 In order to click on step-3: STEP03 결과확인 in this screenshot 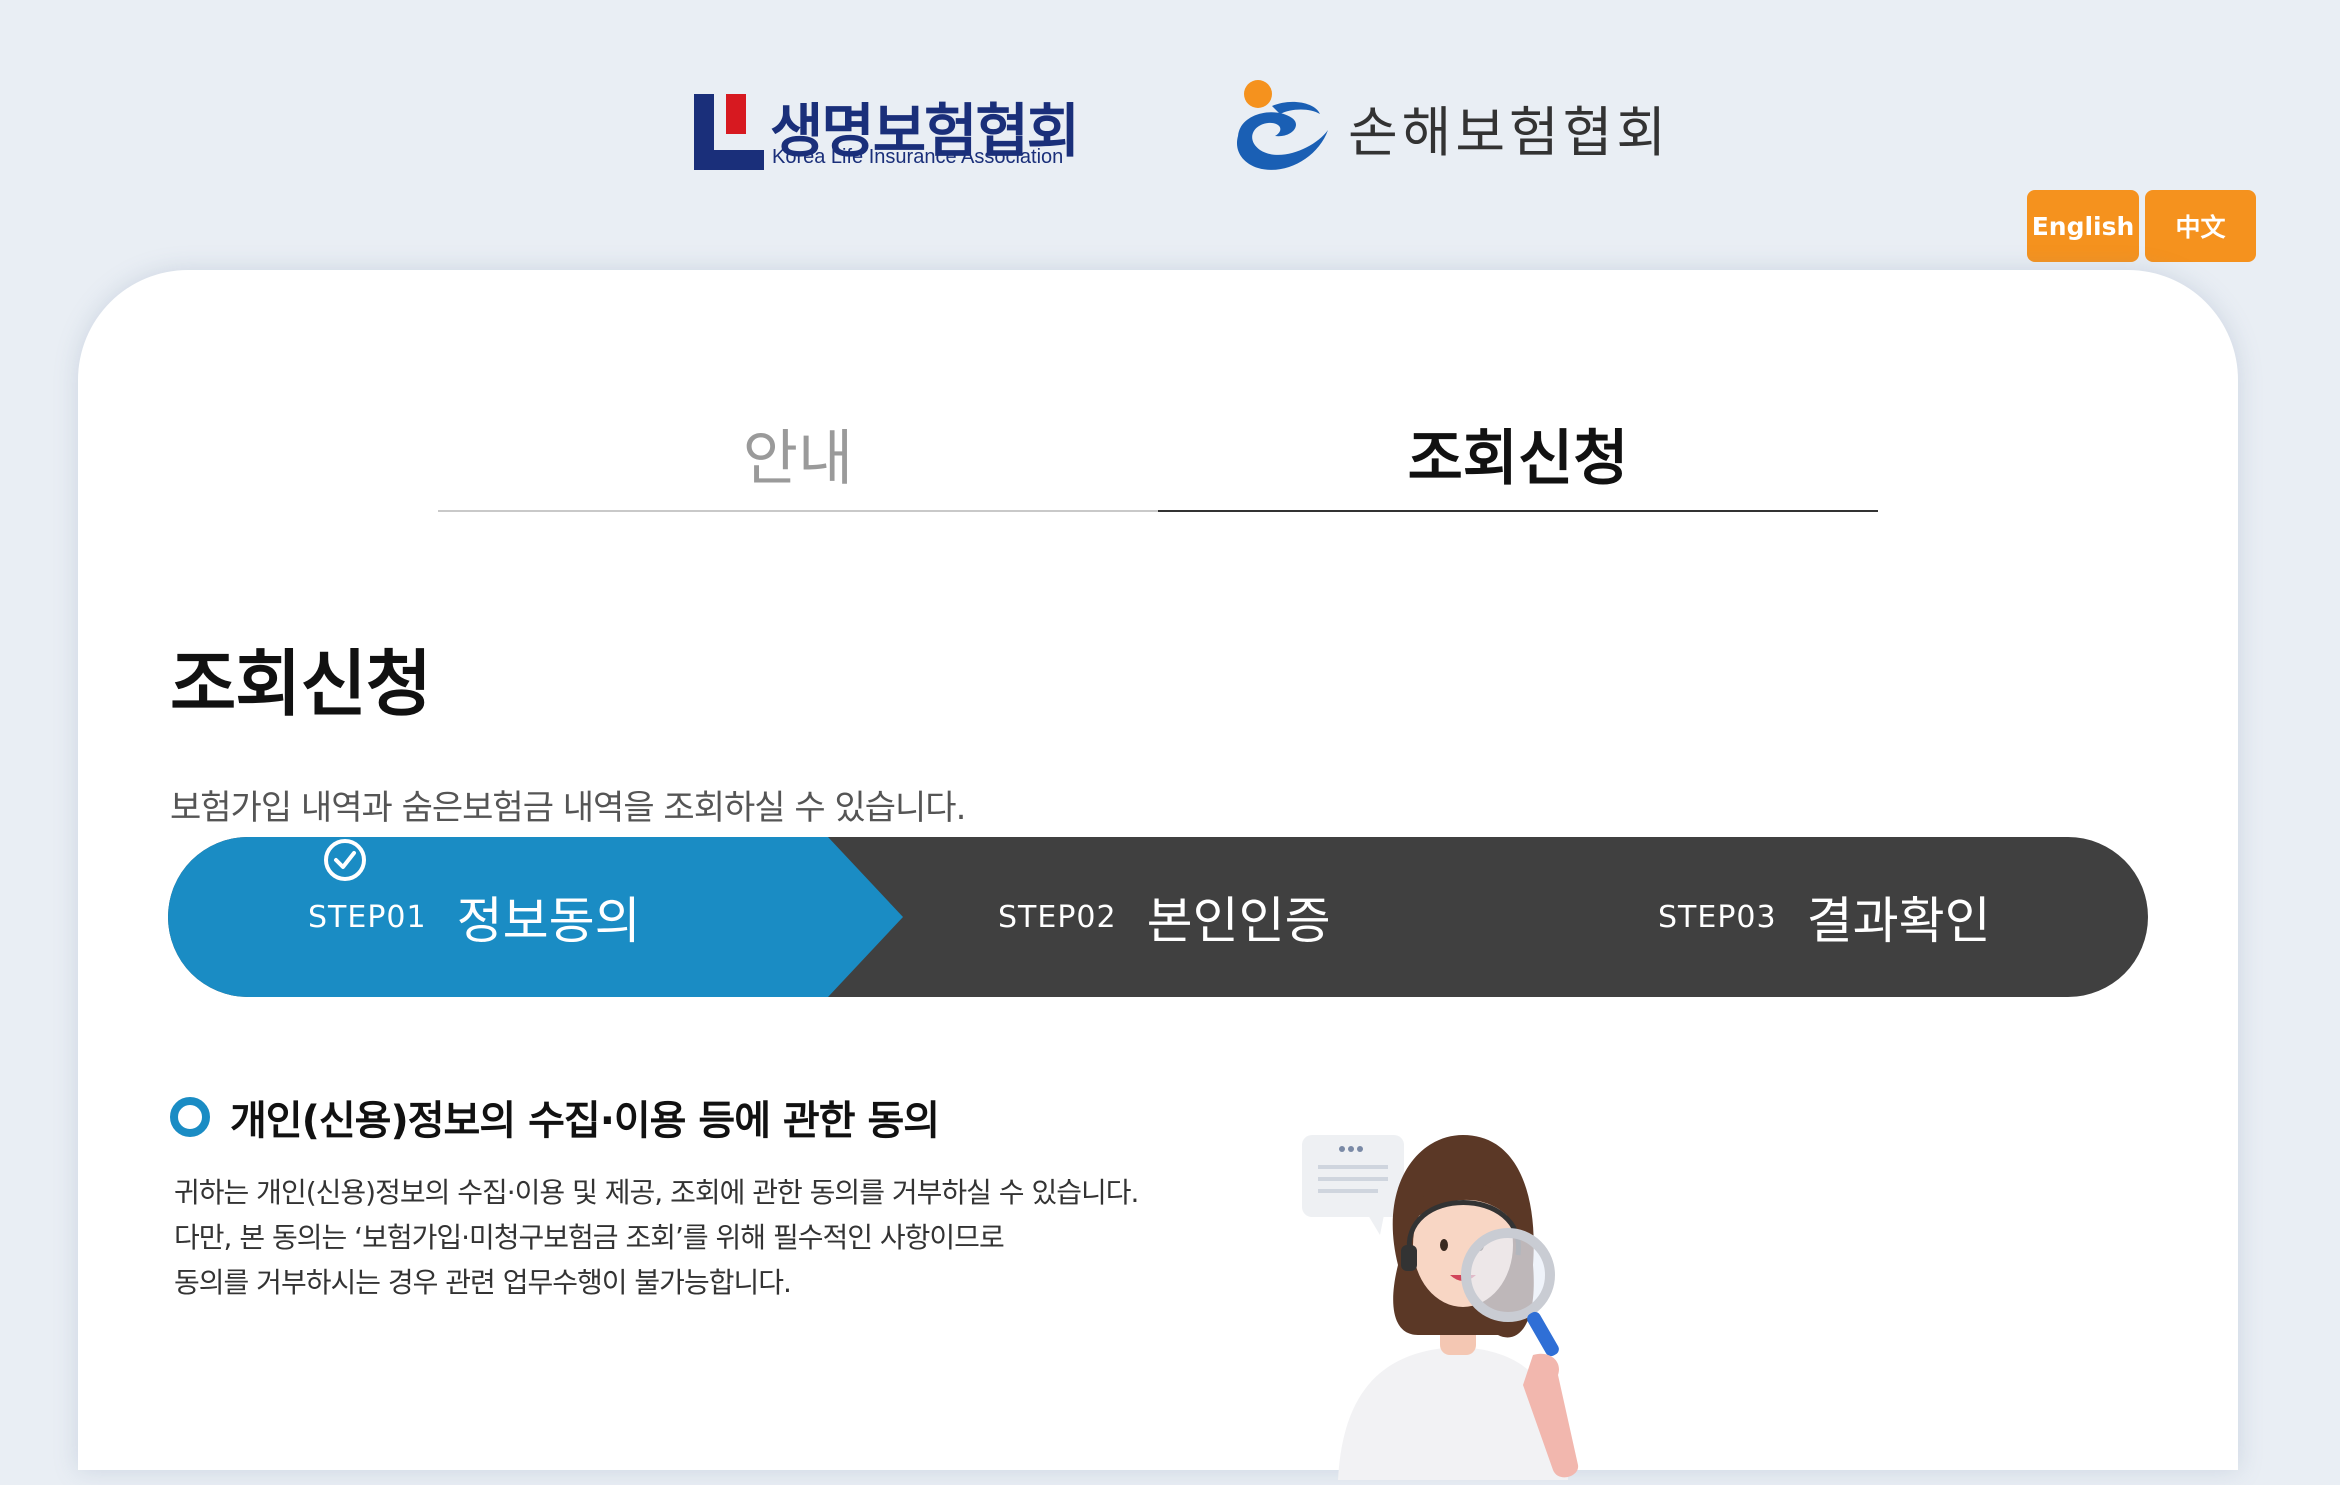, I will do `click(1824, 917)`.